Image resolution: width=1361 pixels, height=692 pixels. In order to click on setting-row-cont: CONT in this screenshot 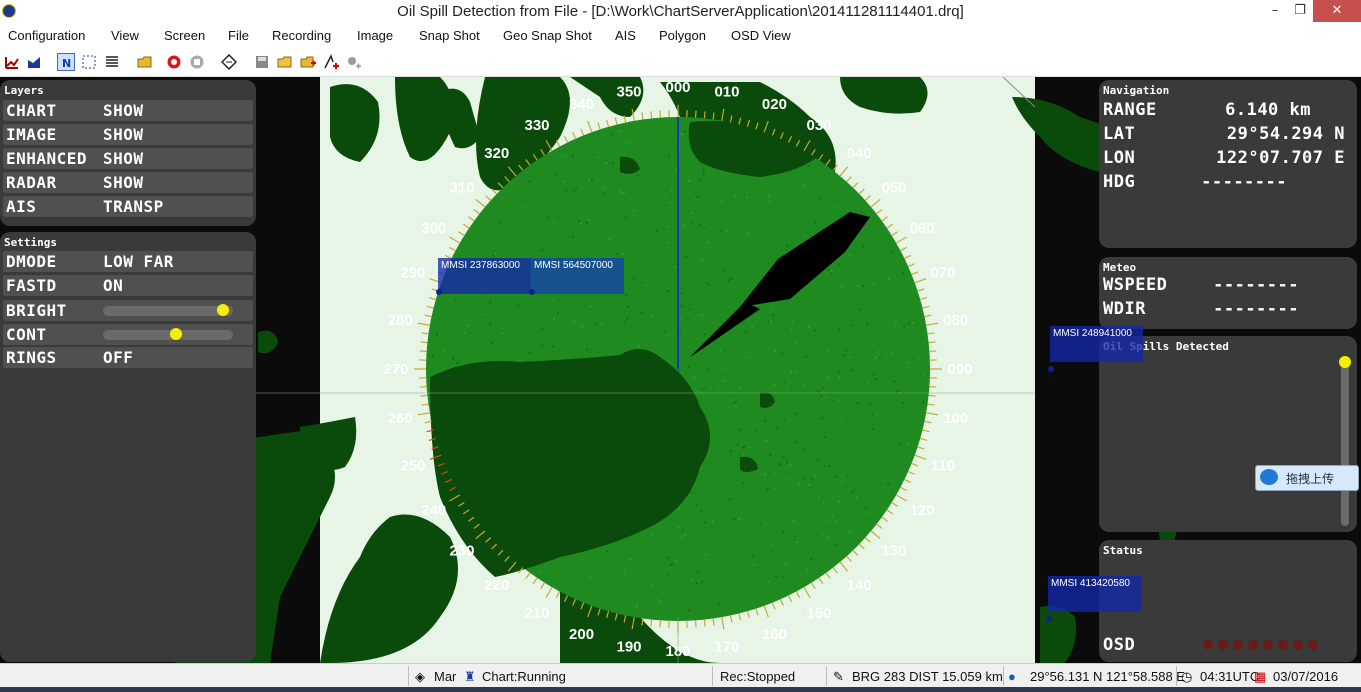, I will do `click(128, 334)`.